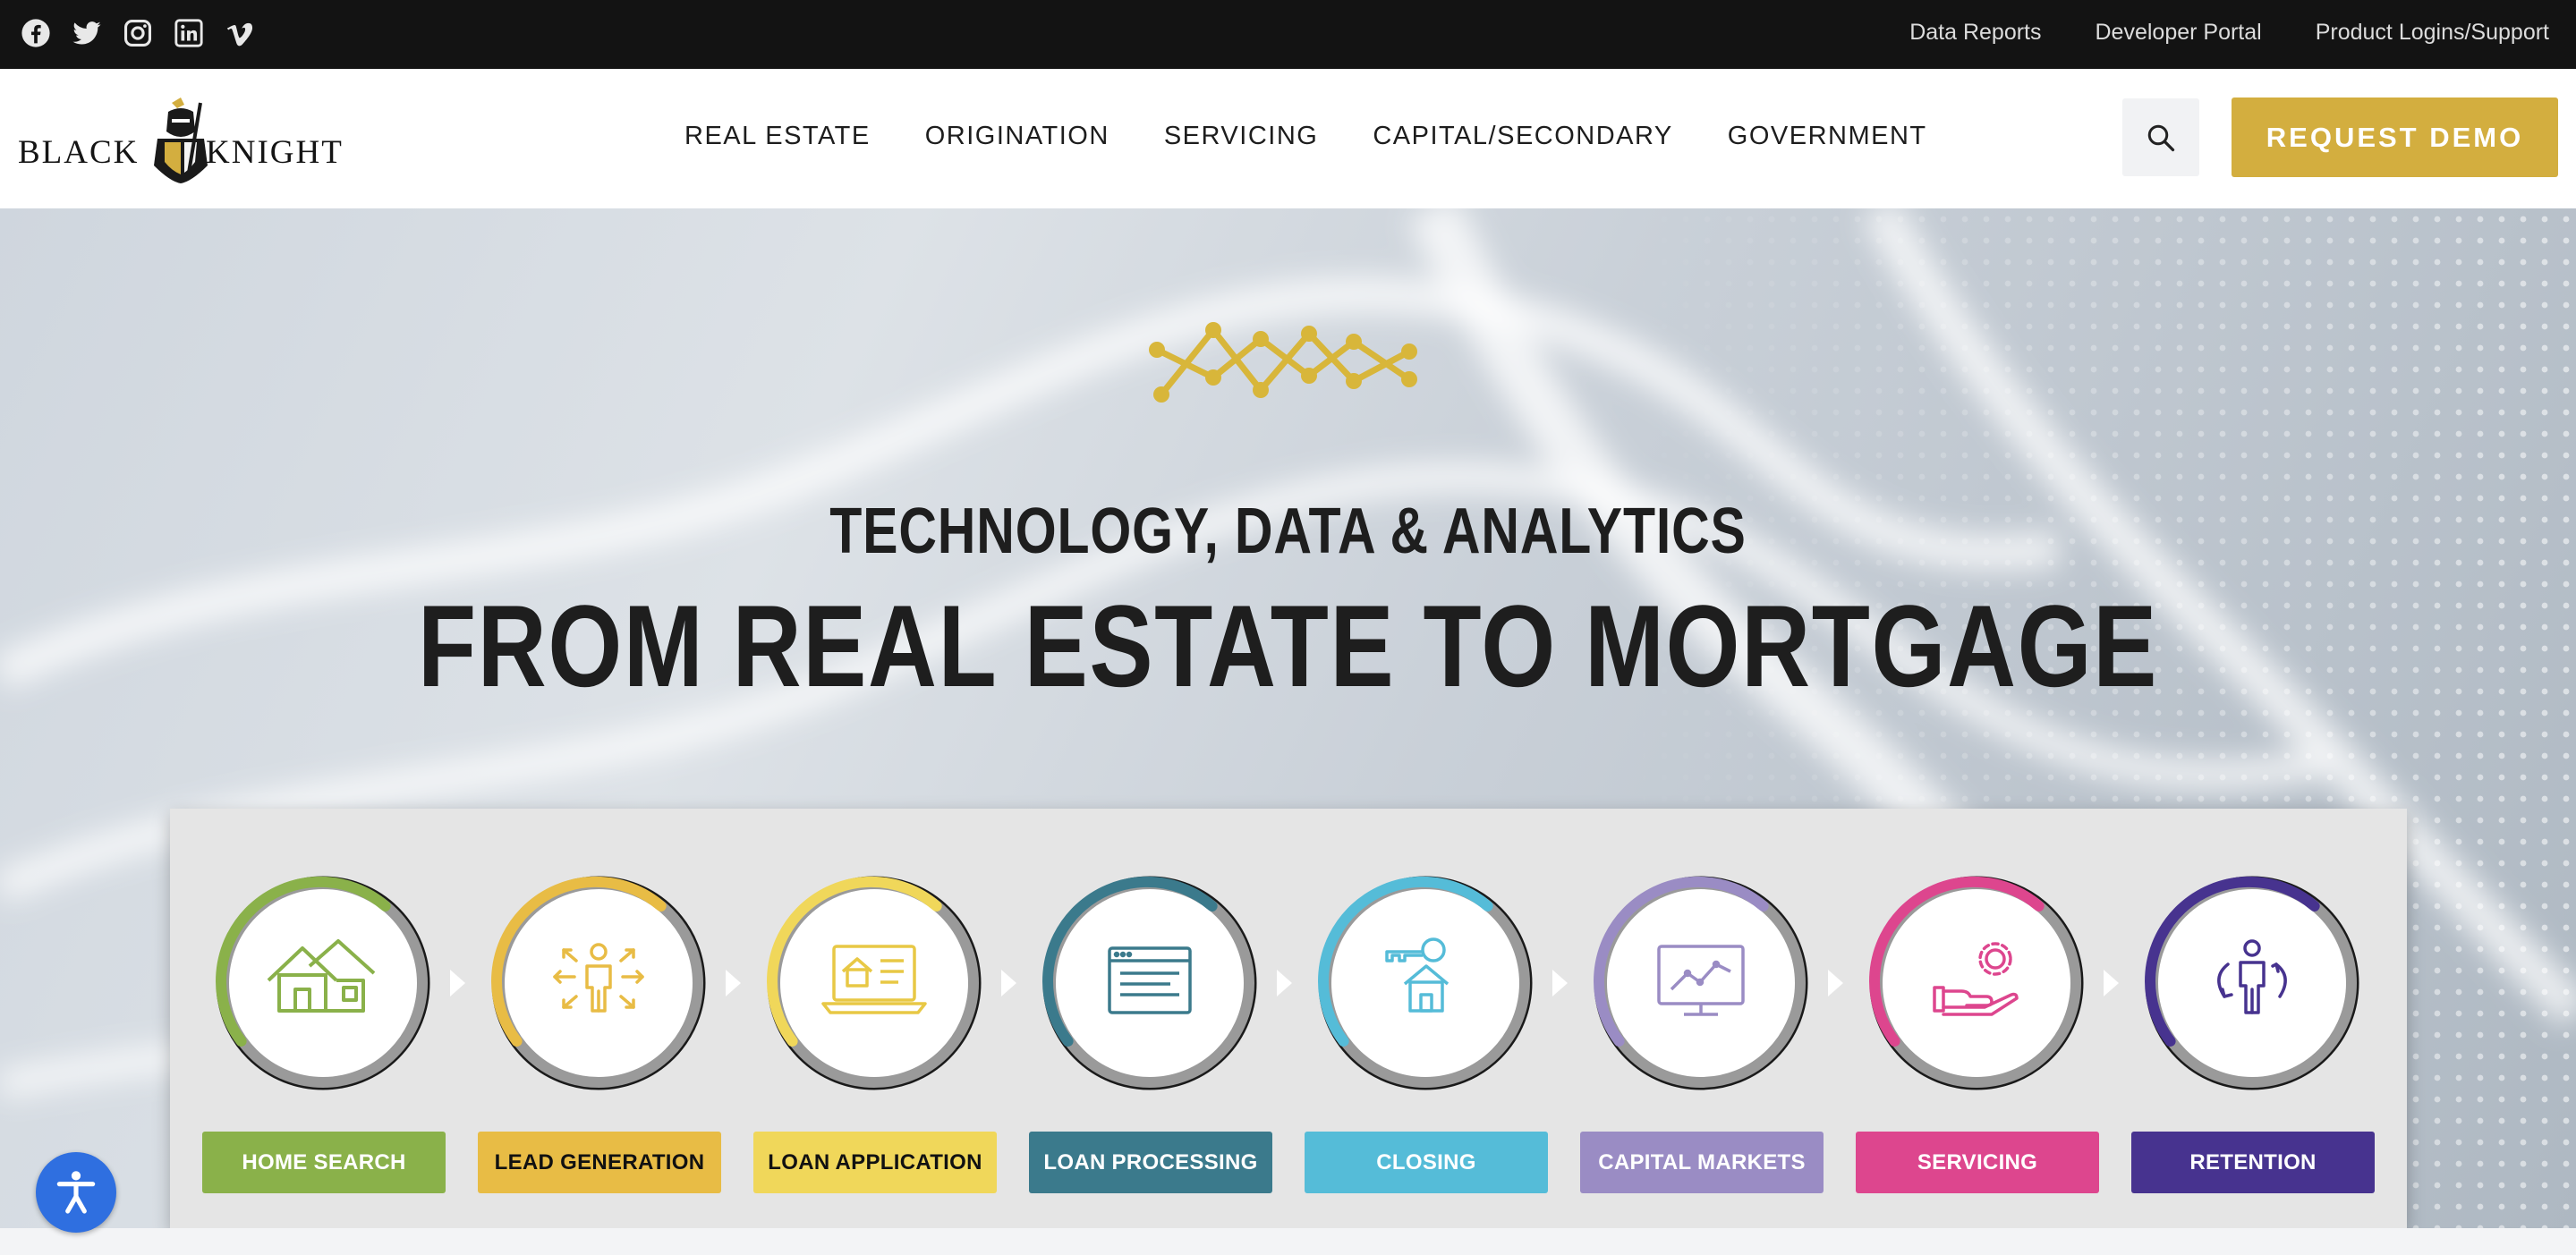 Image resolution: width=2576 pixels, height=1255 pixels. Describe the element at coordinates (1287, 646) in the screenshot. I see `hero-title: FROM REAL ESTATE TO MORTGAGE` at that location.